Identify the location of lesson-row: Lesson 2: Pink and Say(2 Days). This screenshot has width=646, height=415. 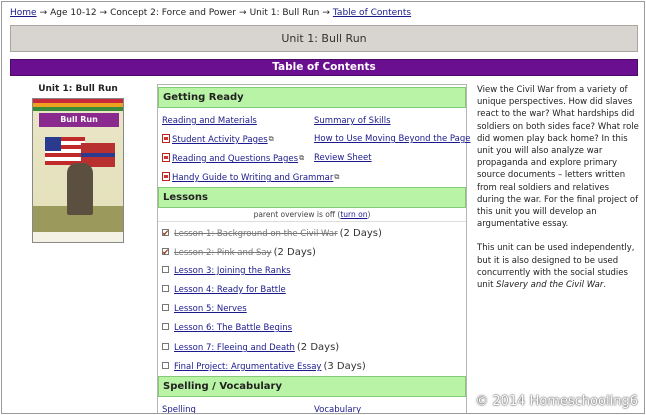
(312, 253).